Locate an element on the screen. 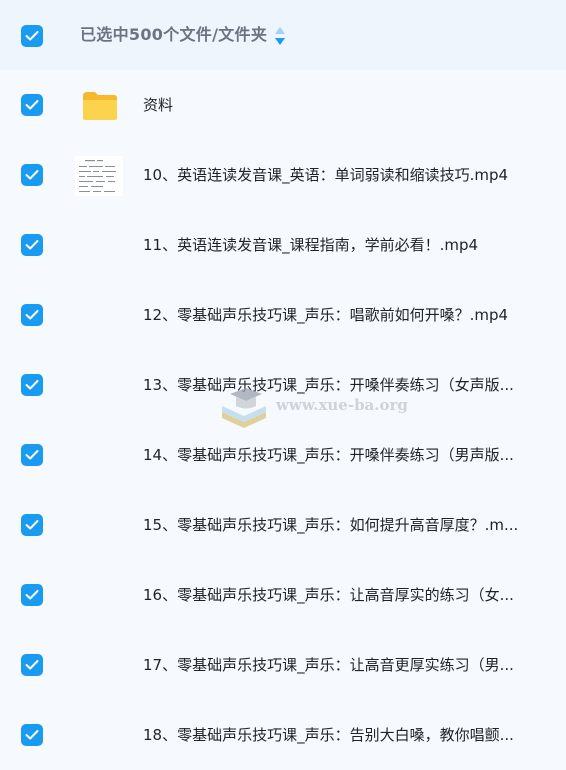  file-name: 资料 is located at coordinates (158, 105).